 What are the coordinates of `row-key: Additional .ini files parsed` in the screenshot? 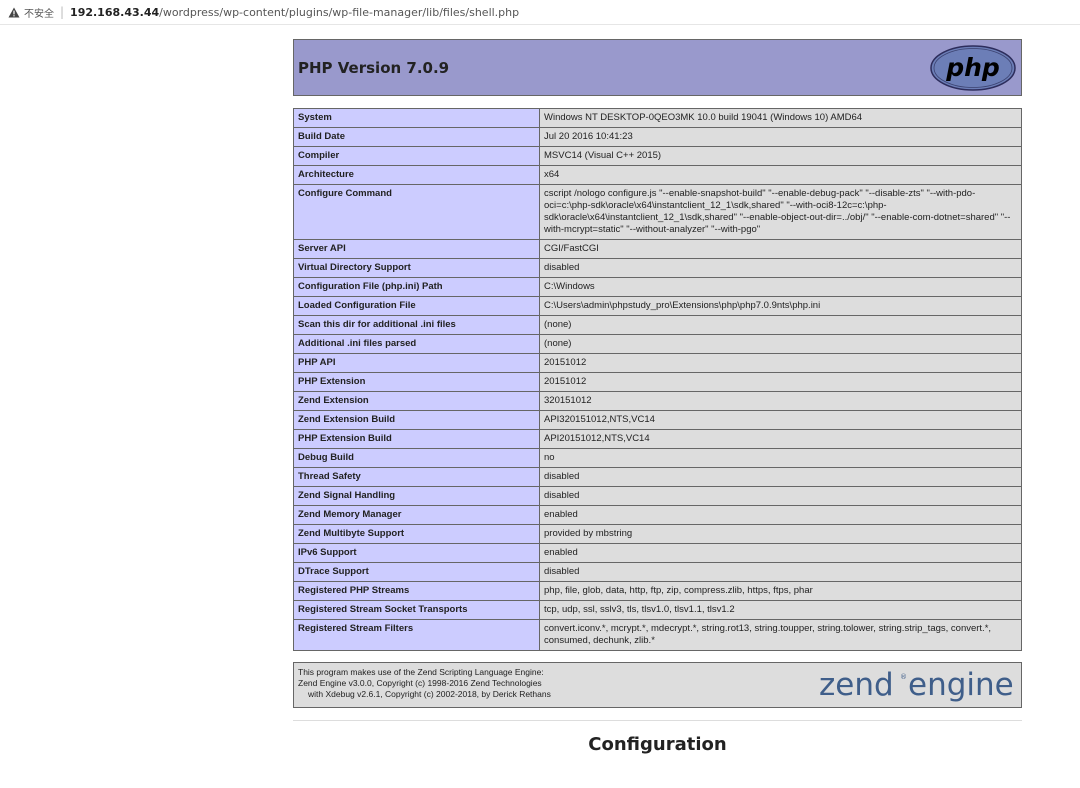 It's located at (416, 344).